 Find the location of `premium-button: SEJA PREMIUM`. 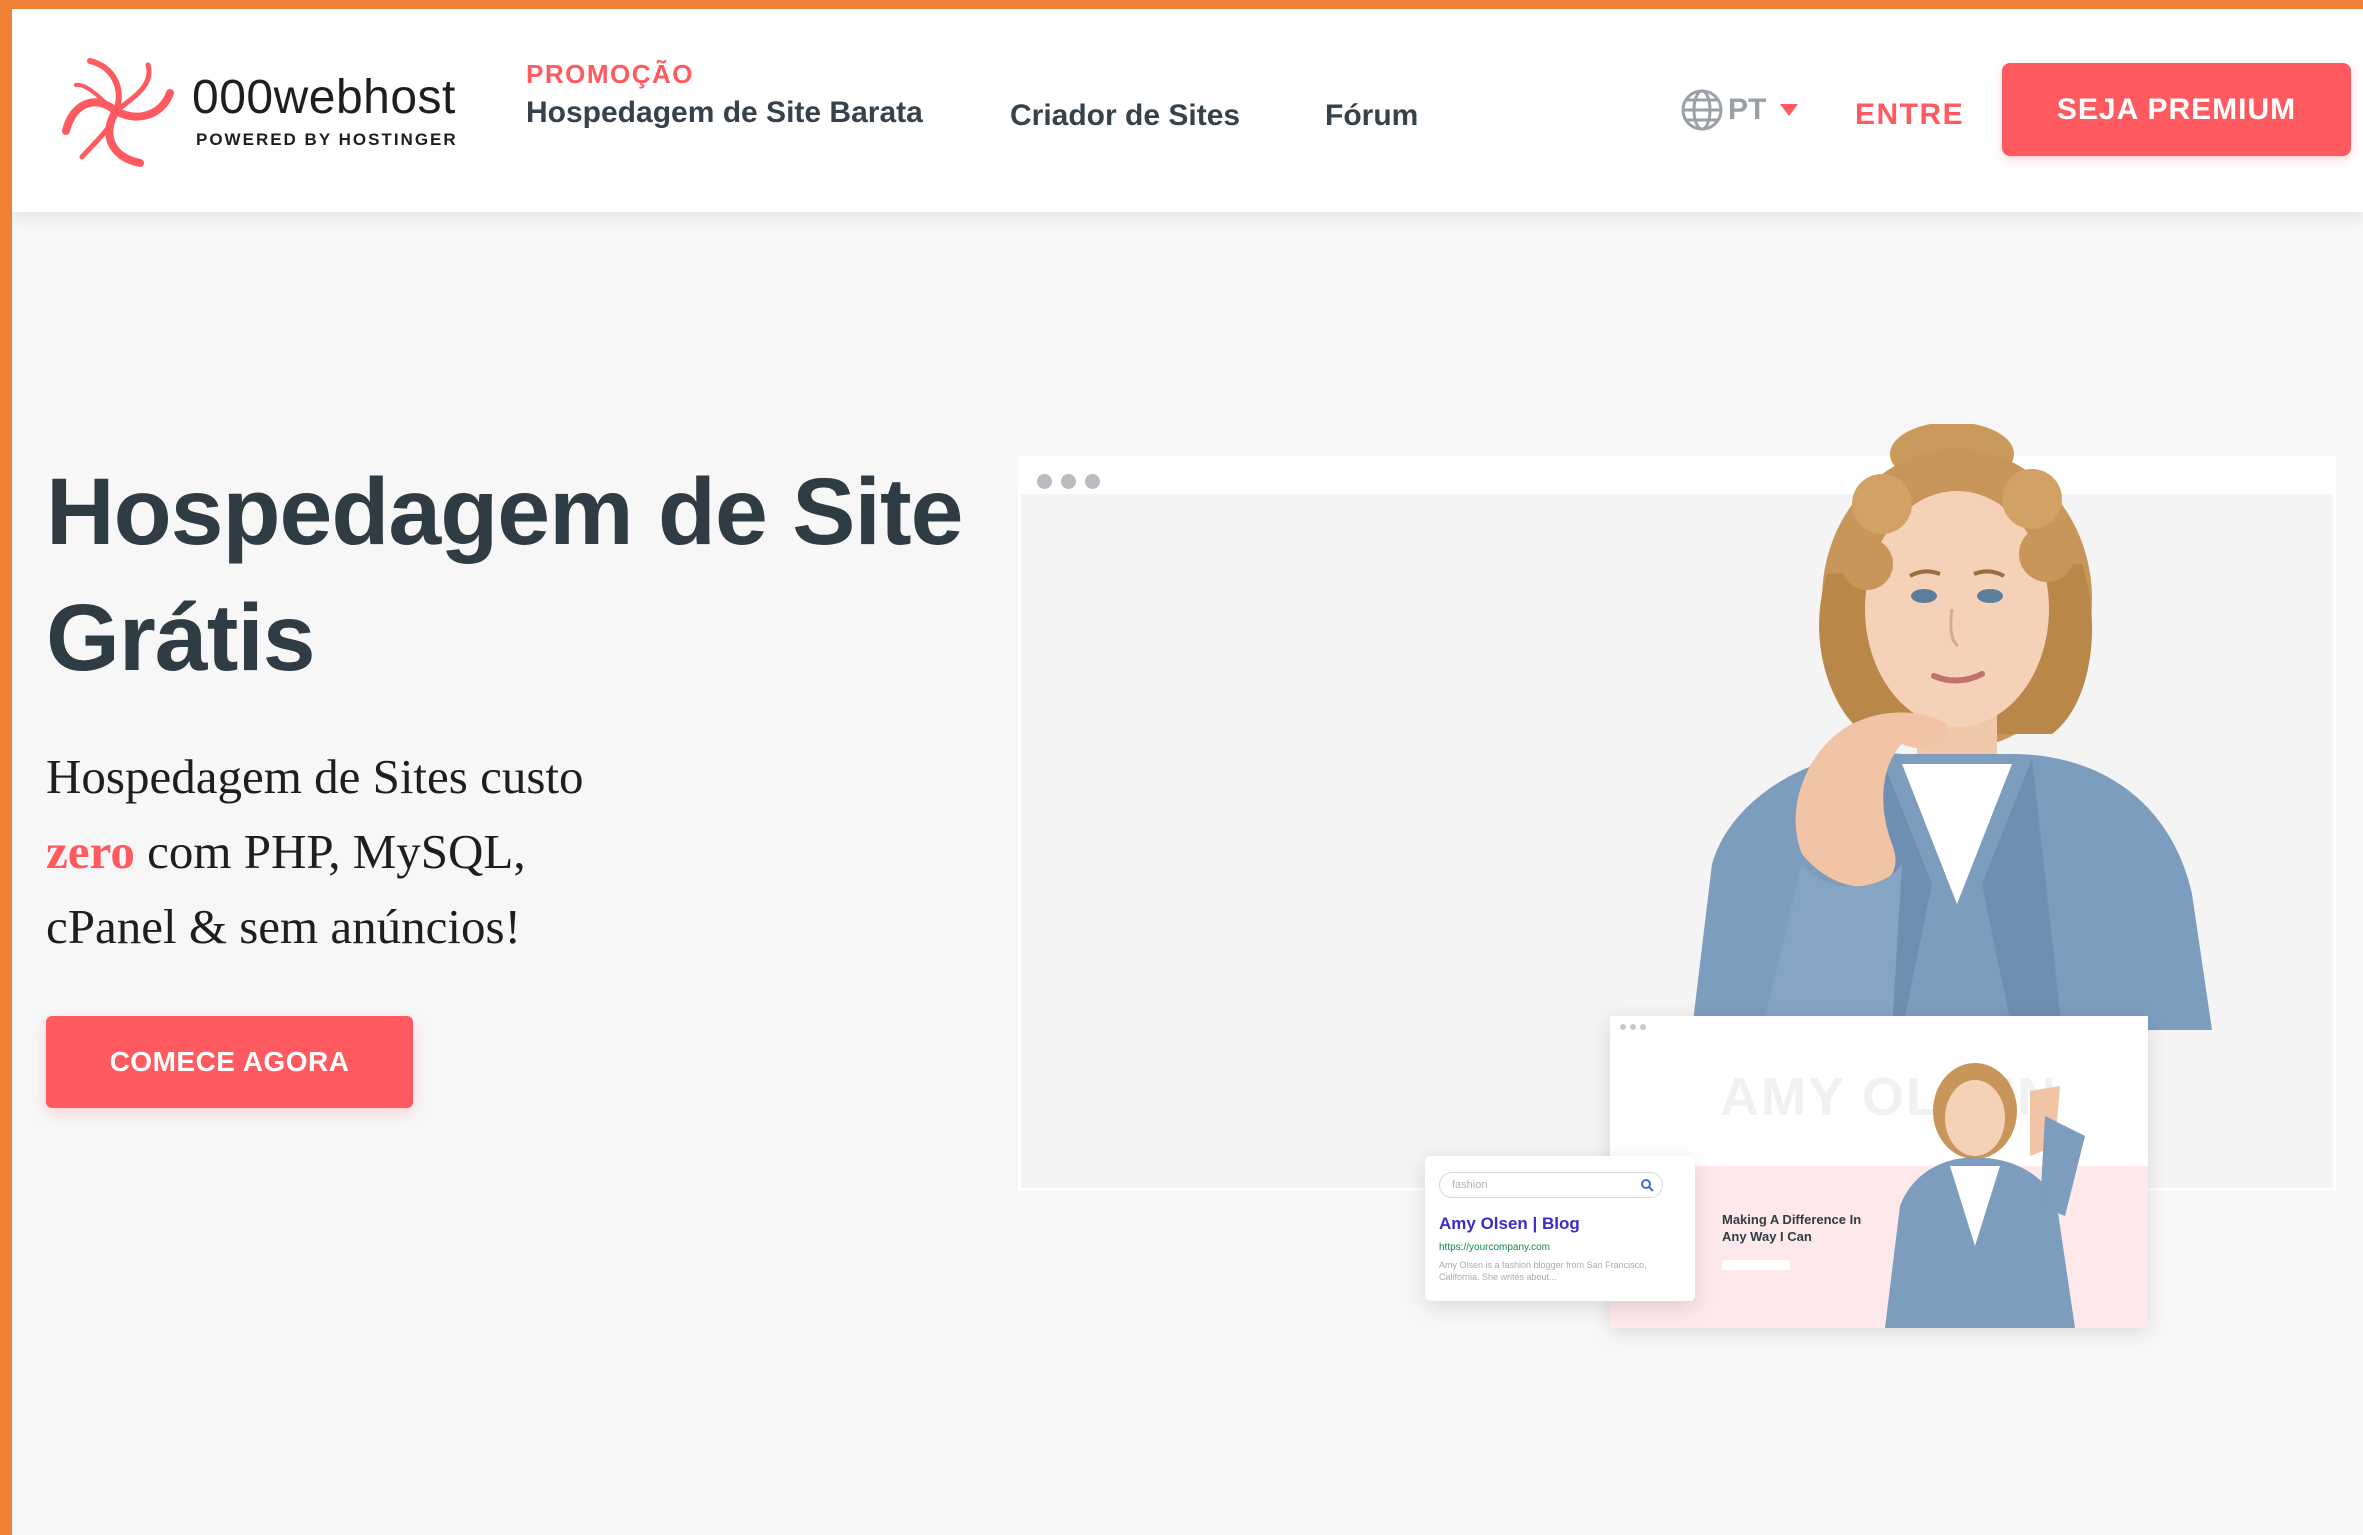

premium-button: SEJA PREMIUM is located at coordinates (2176, 109).